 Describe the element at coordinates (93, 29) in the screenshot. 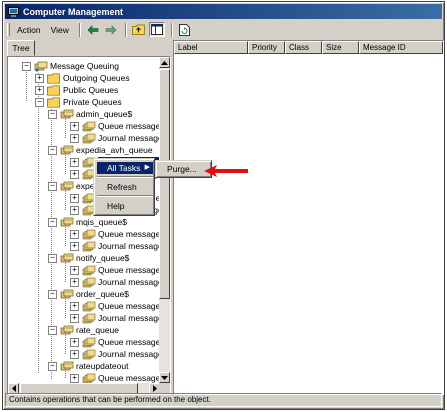

I see `back-arrow-icon` at that location.